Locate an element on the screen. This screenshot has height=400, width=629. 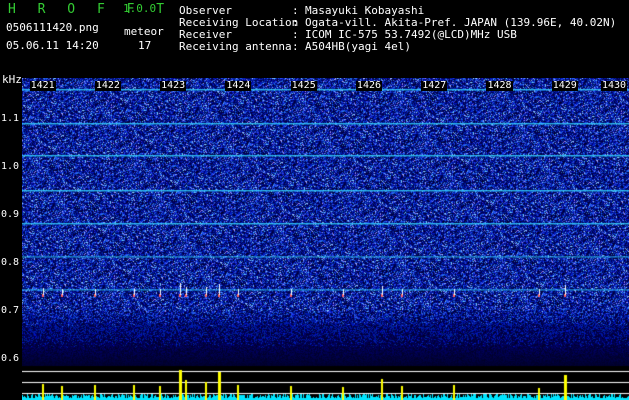
x-axis-tick-label: 1429 is located at coordinates (564, 85).